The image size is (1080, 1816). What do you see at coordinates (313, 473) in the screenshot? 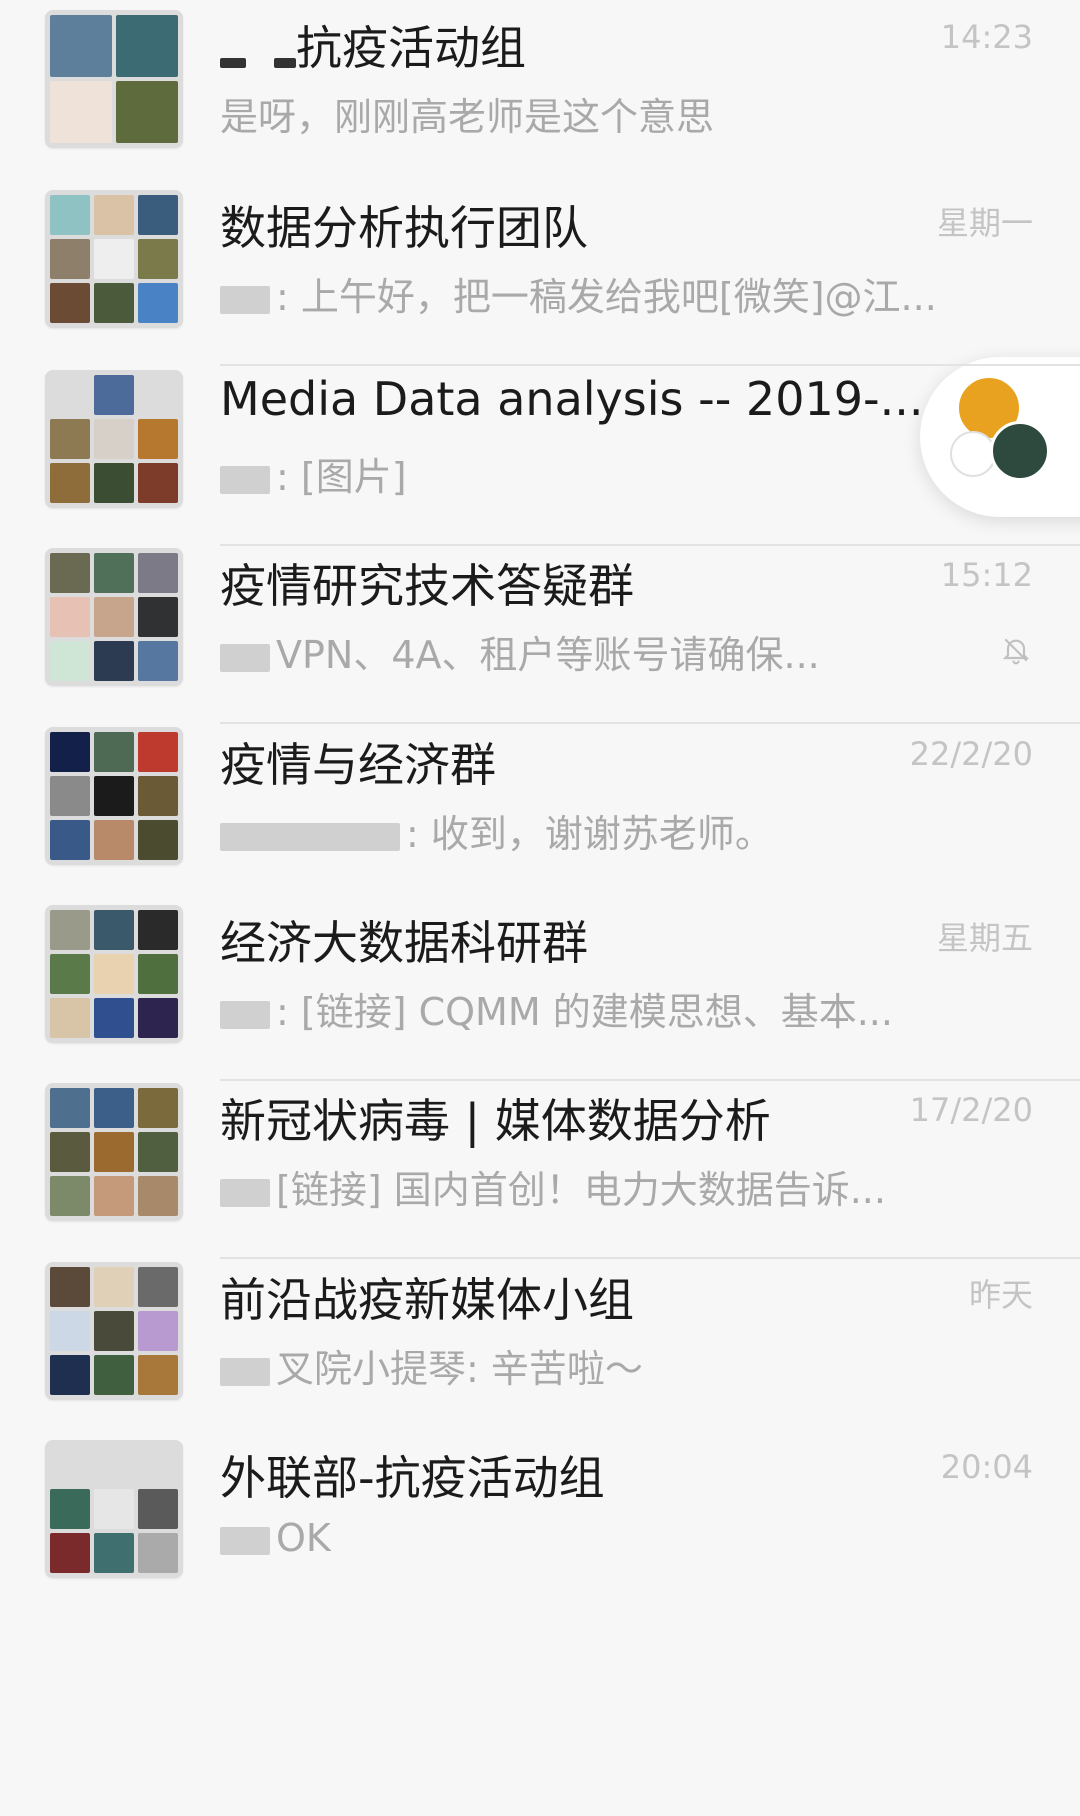
I see `chat-preview: : [图片]` at bounding box center [313, 473].